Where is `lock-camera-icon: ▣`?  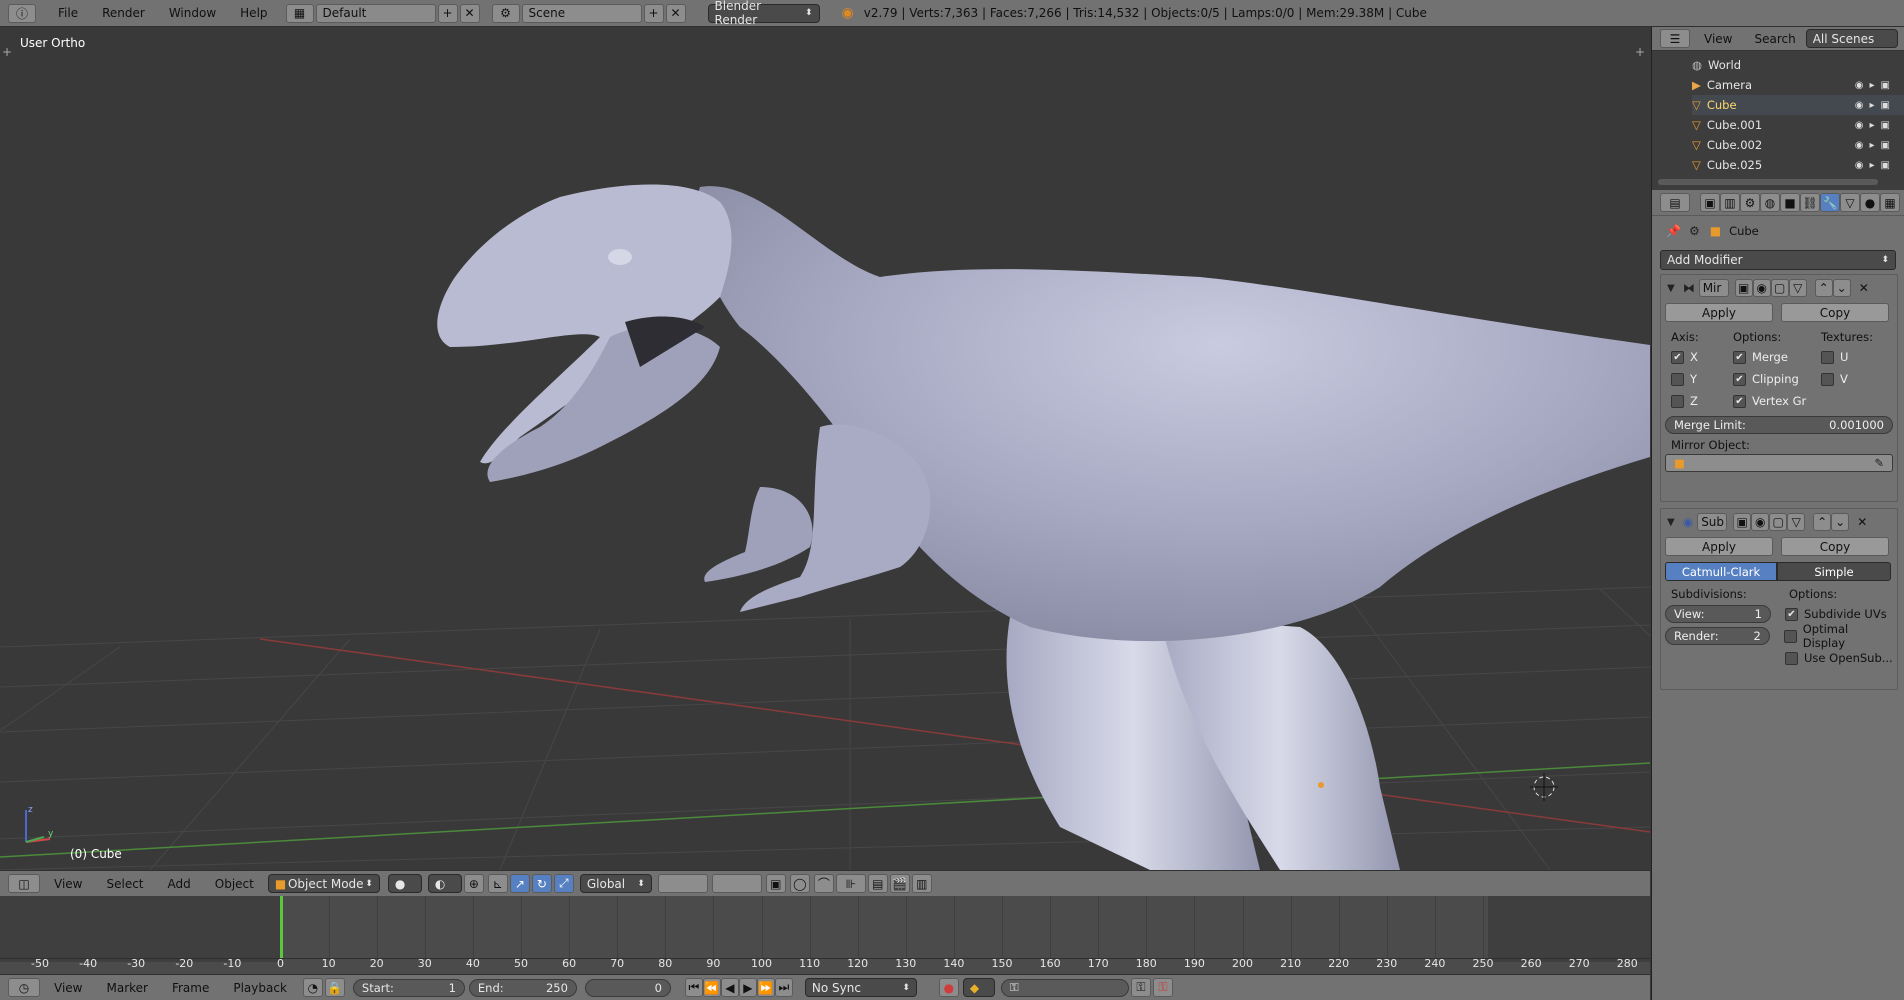
lock-camera-icon: ▣ is located at coordinates (775, 883).